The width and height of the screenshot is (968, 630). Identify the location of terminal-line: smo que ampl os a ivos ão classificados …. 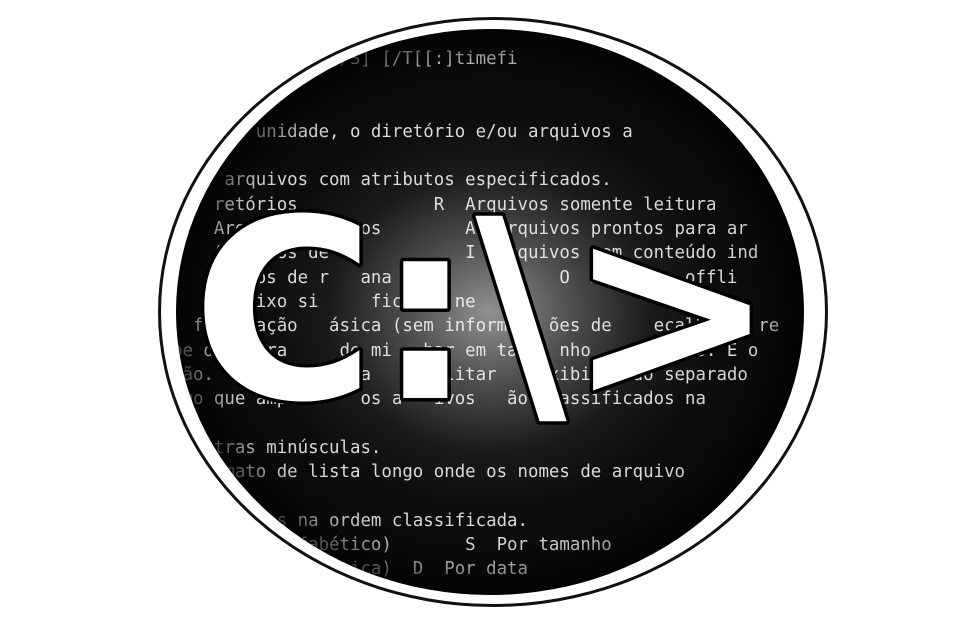
(441, 399).